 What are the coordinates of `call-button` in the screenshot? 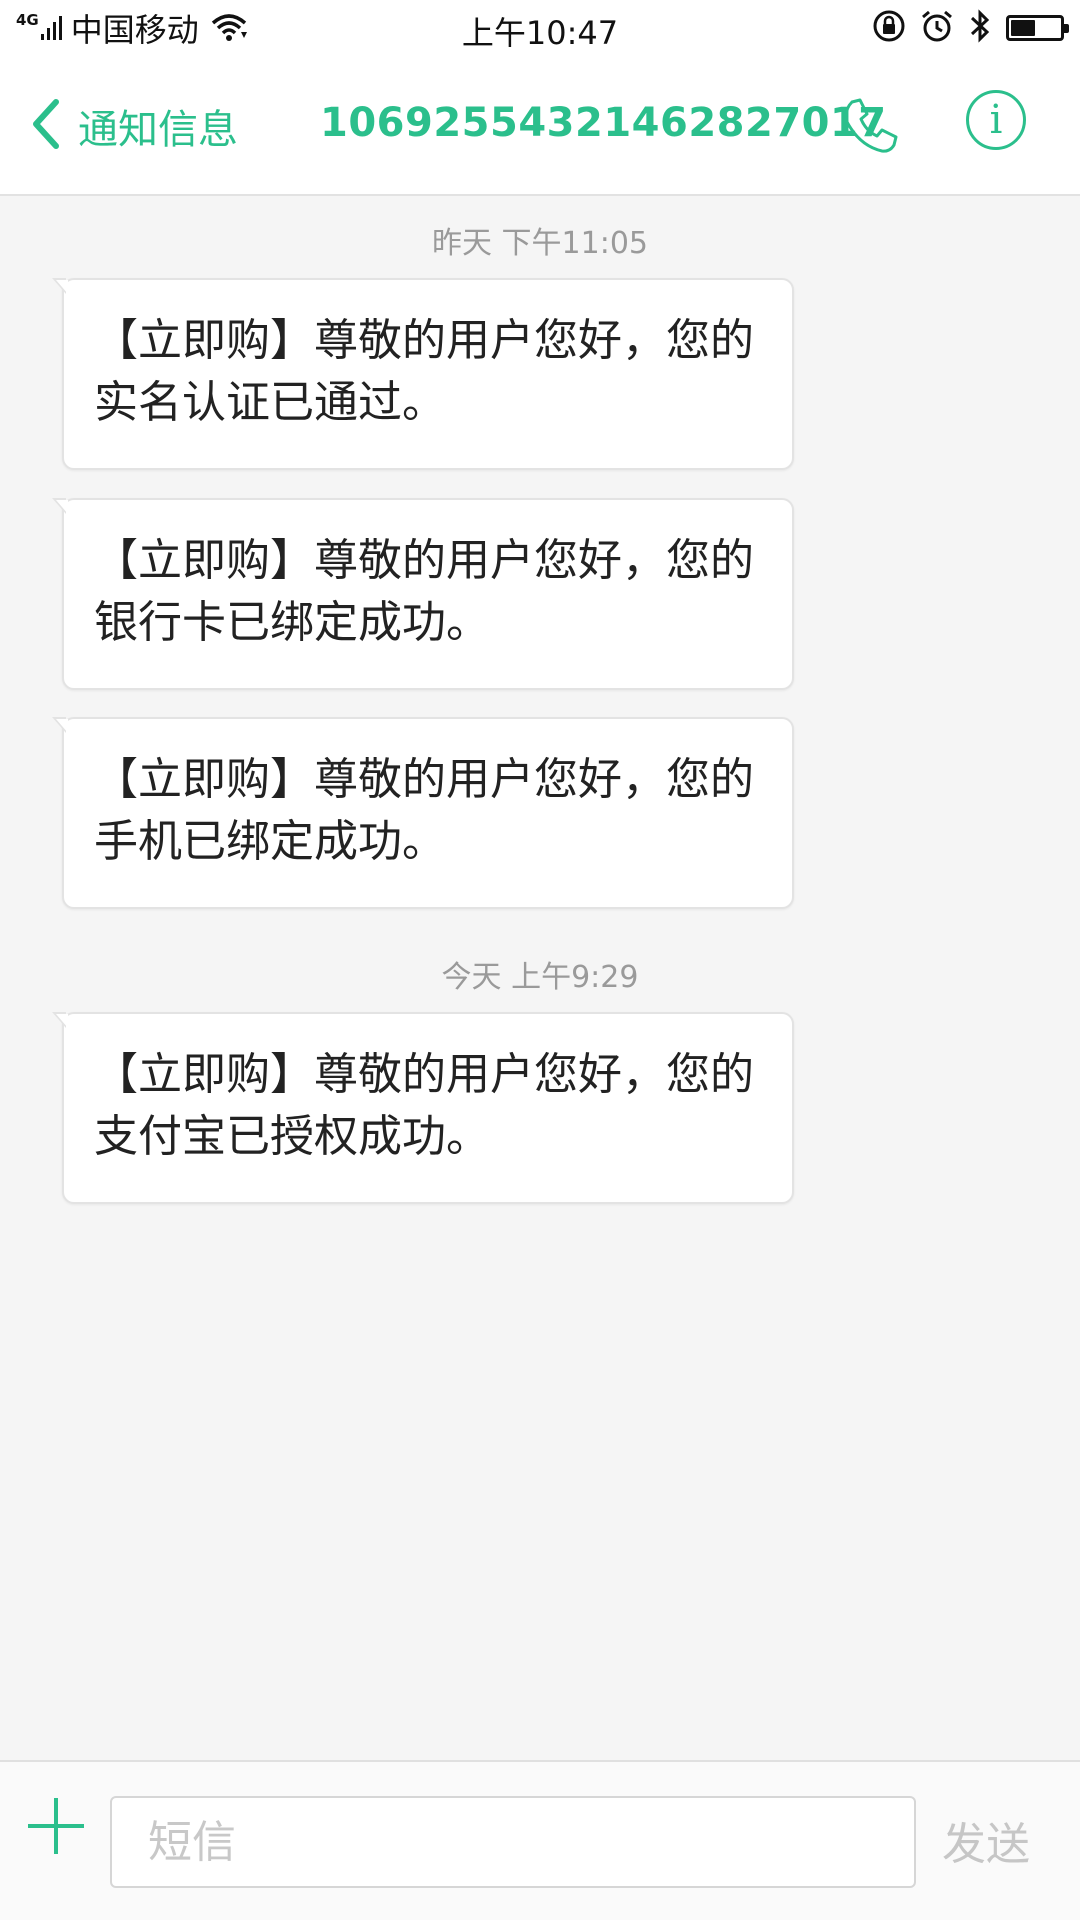 It's located at (870, 126).